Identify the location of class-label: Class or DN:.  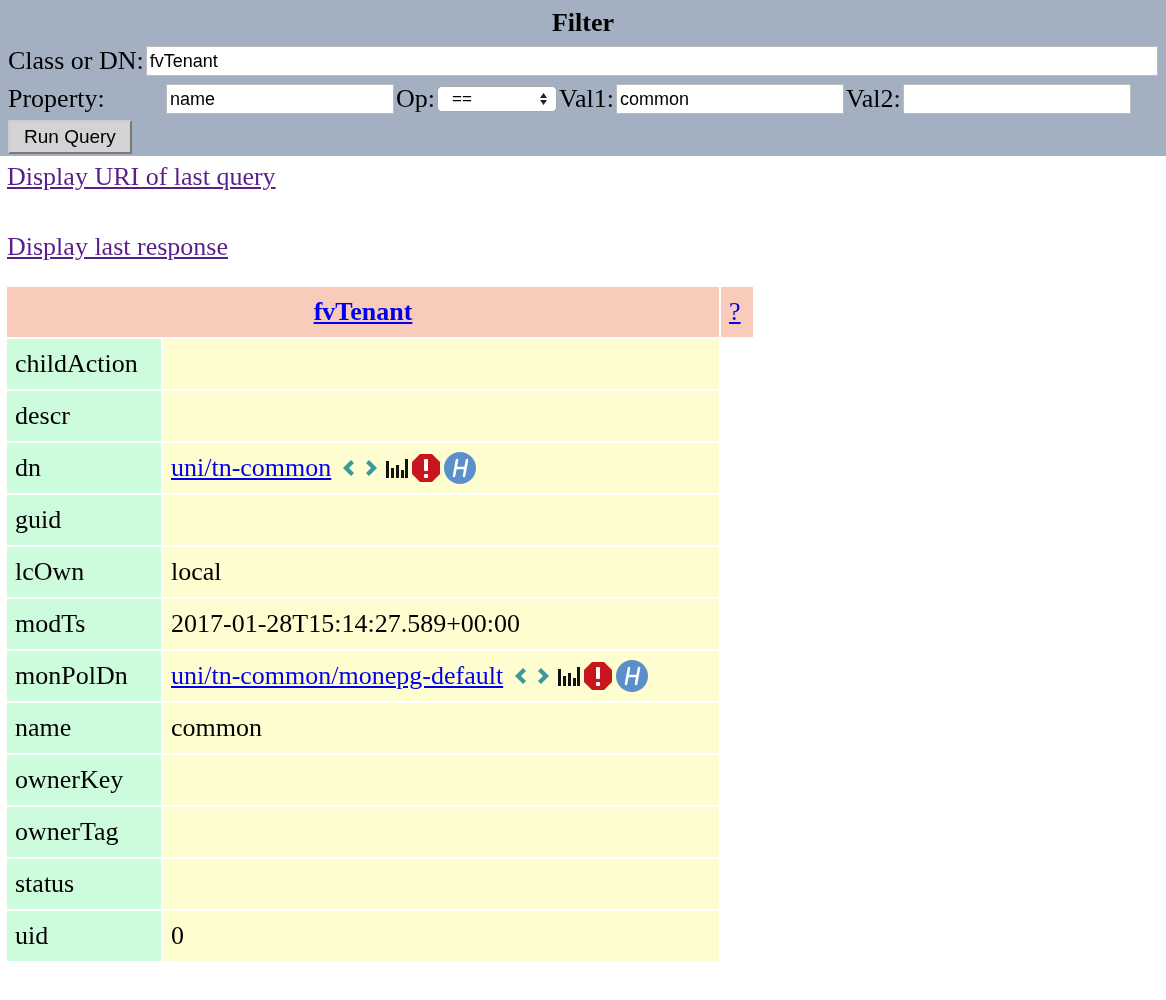
(76, 61).